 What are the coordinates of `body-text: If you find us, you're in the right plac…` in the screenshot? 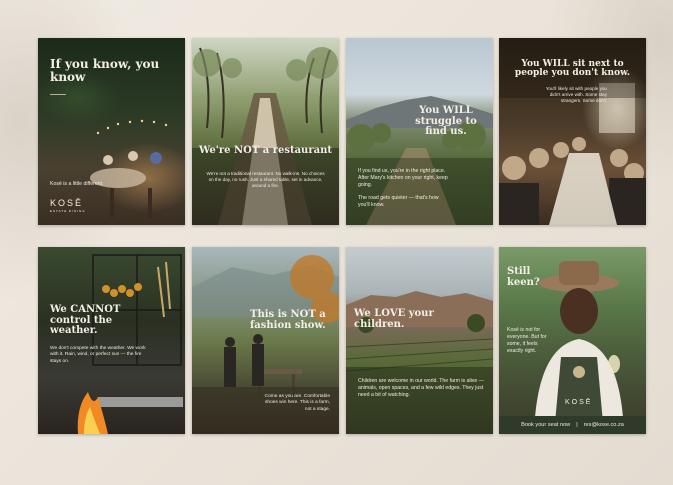 It's located at (403, 178).